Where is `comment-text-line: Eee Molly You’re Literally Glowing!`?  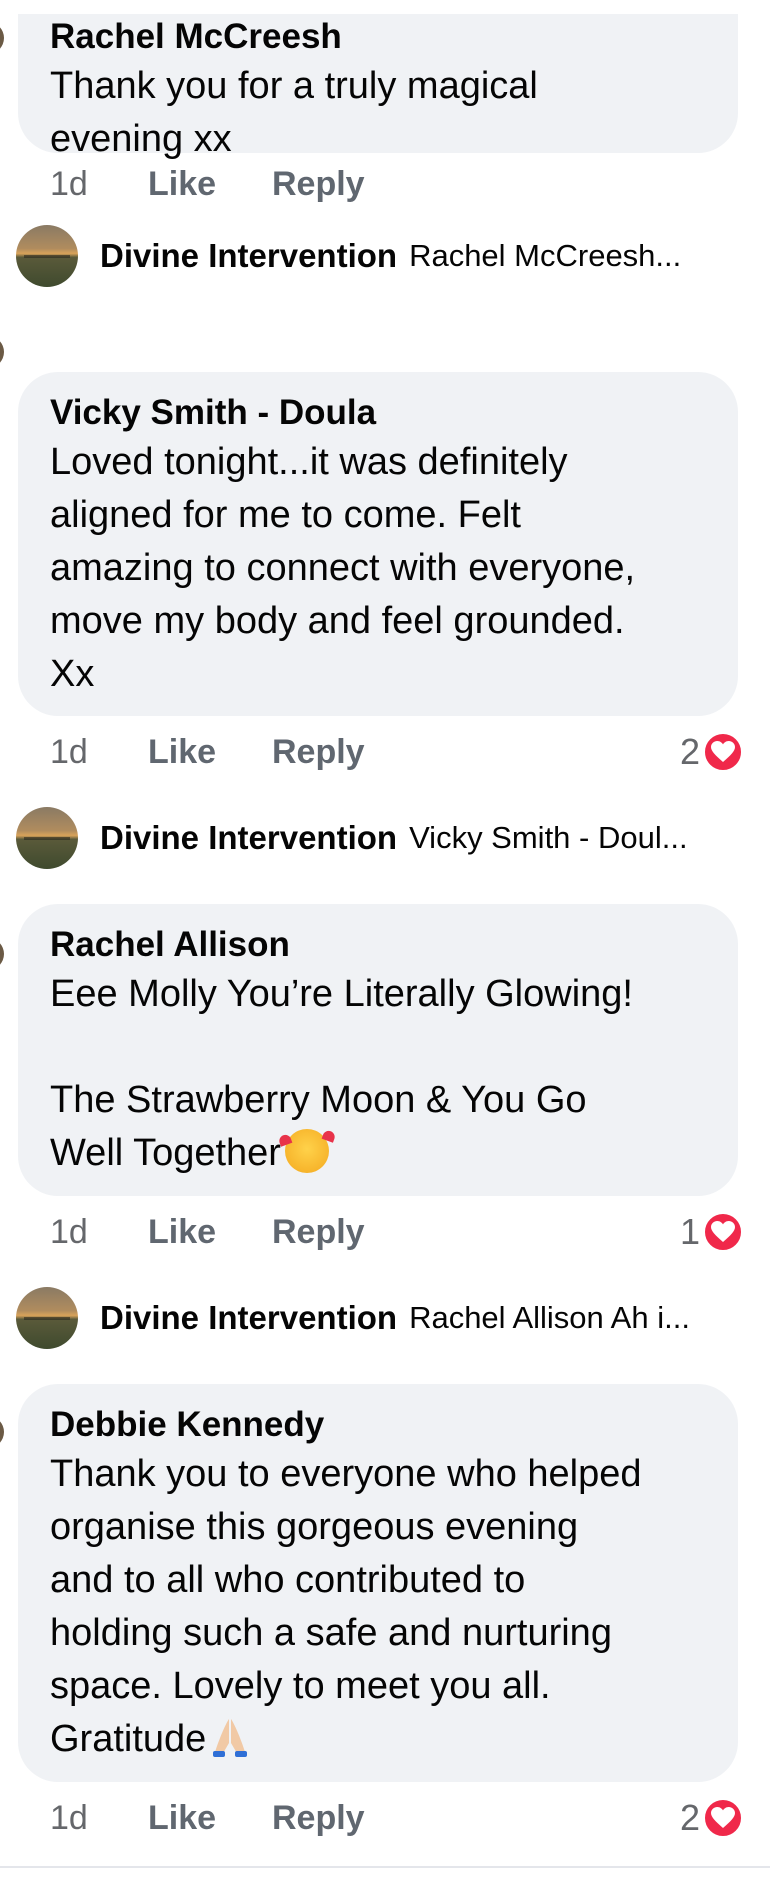
comment-text-line: Eee Molly You’re Literally Glowing! is located at coordinates (341, 994).